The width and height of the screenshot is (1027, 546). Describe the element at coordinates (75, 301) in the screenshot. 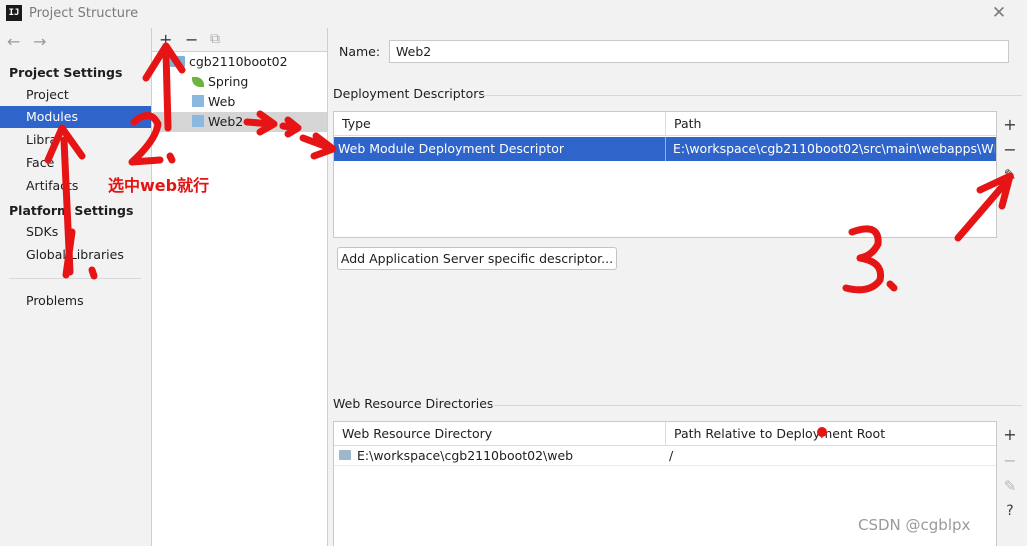

I see `sidebar-item-problems: Problems` at that location.